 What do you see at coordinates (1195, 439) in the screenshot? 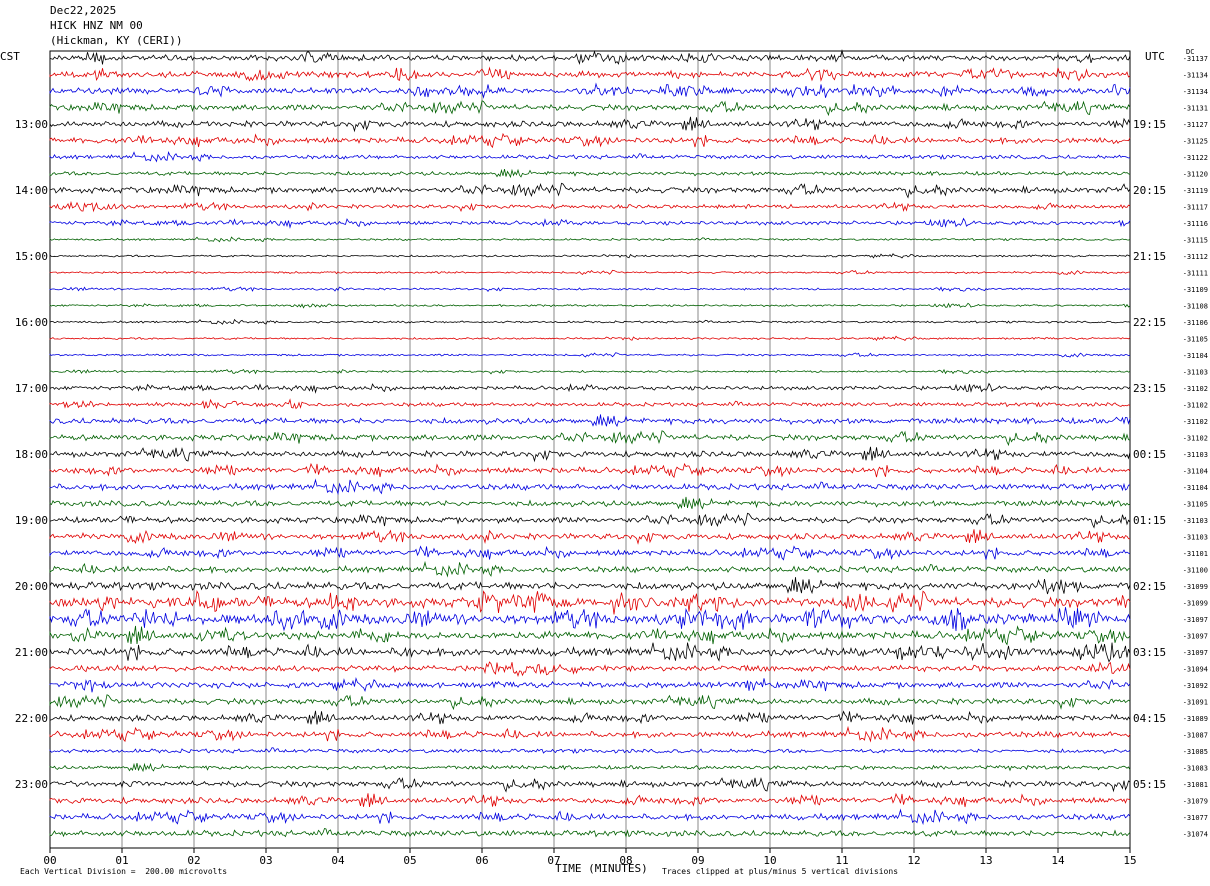
I see `dc-offset-24: -31102` at bounding box center [1195, 439].